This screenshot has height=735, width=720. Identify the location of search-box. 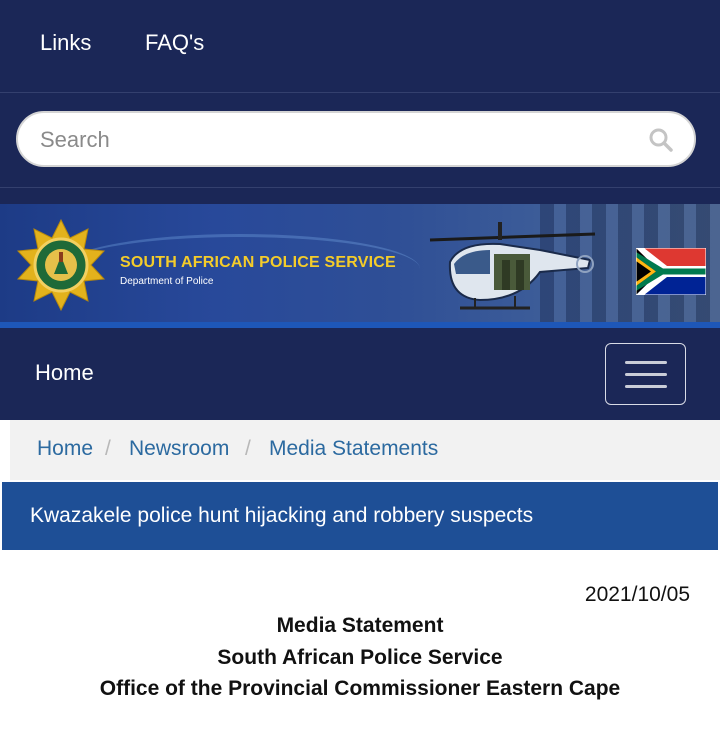
(356, 139).